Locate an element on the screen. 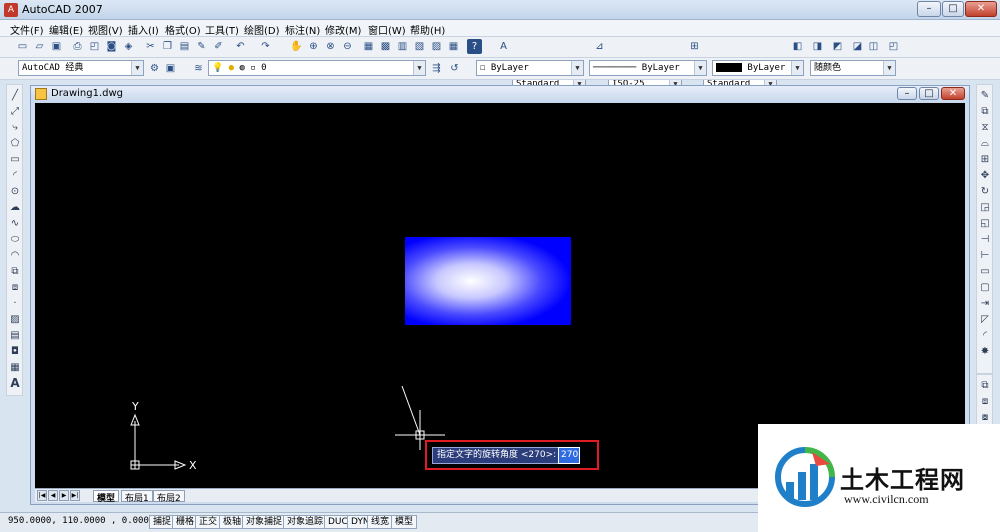 The height and width of the screenshot is (532, 1000). line-icon: ╱ is located at coordinates (15, 95).